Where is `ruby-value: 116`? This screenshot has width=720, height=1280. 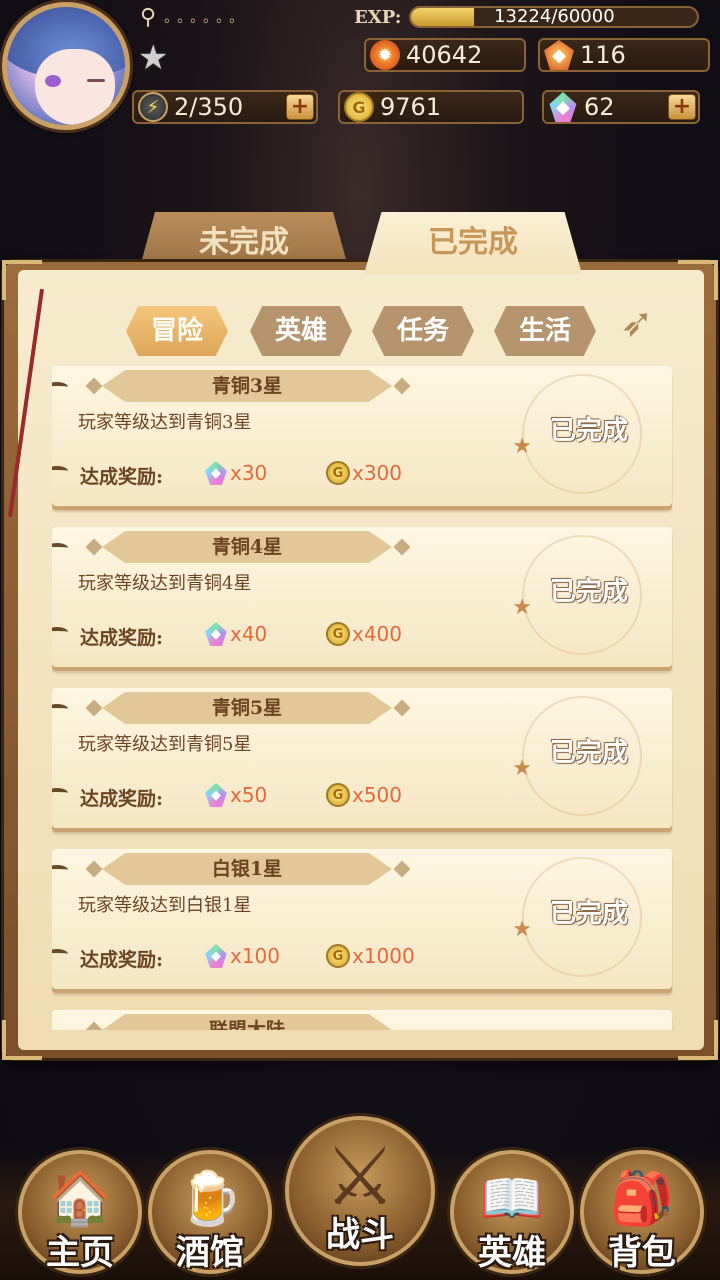 ruby-value: 116 is located at coordinates (603, 55).